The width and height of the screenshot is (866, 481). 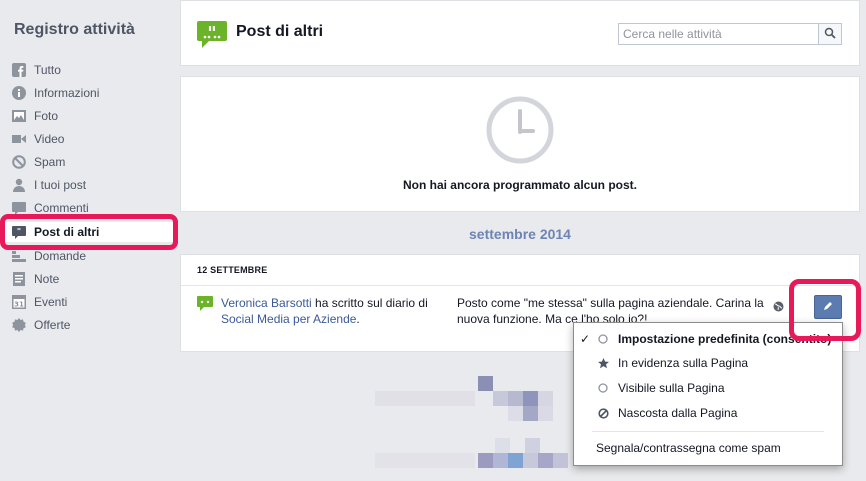 I want to click on date-heading: 12 SETTEMBRE, so click(x=232, y=270).